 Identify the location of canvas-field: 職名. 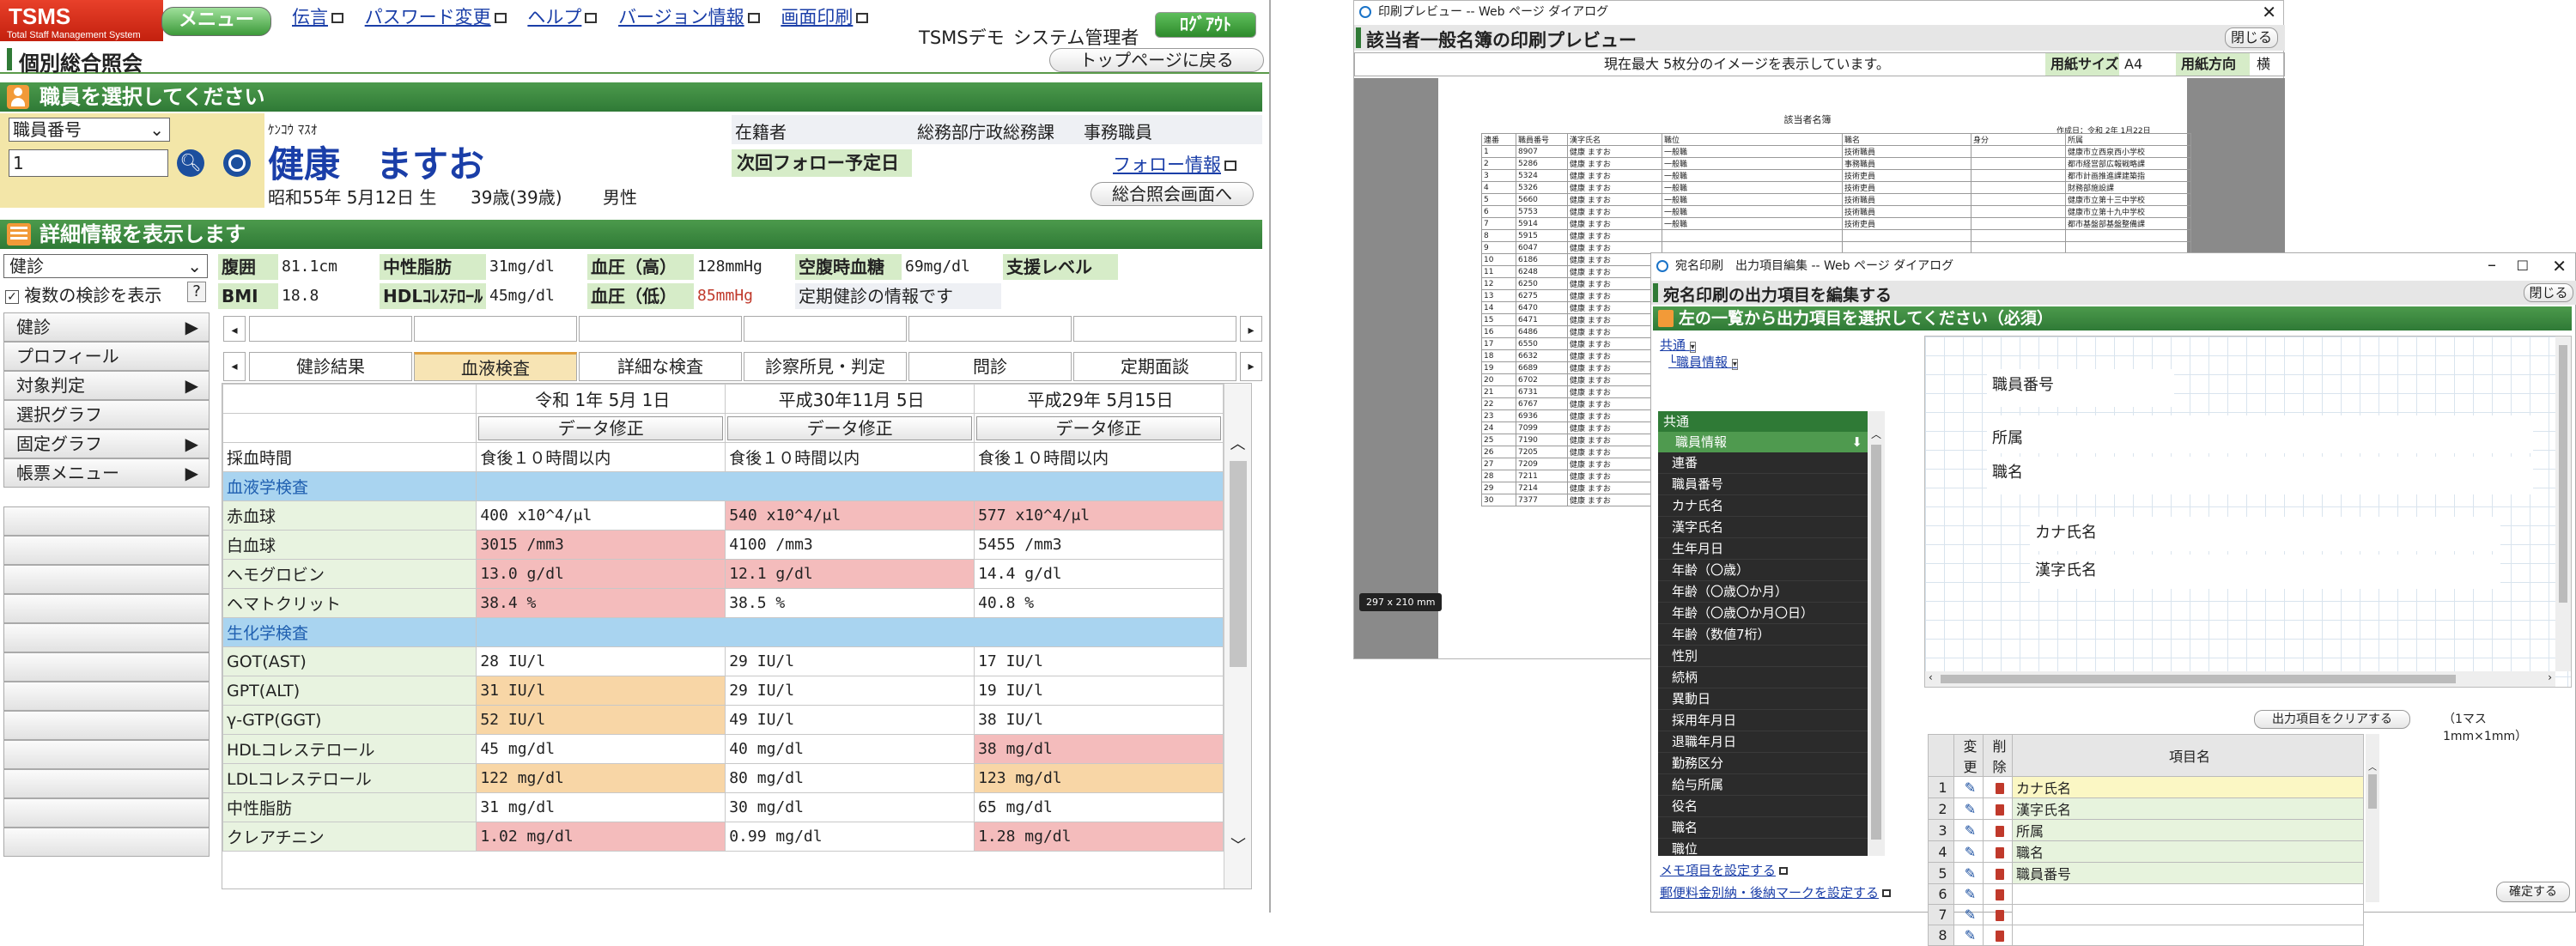
(2260, 476).